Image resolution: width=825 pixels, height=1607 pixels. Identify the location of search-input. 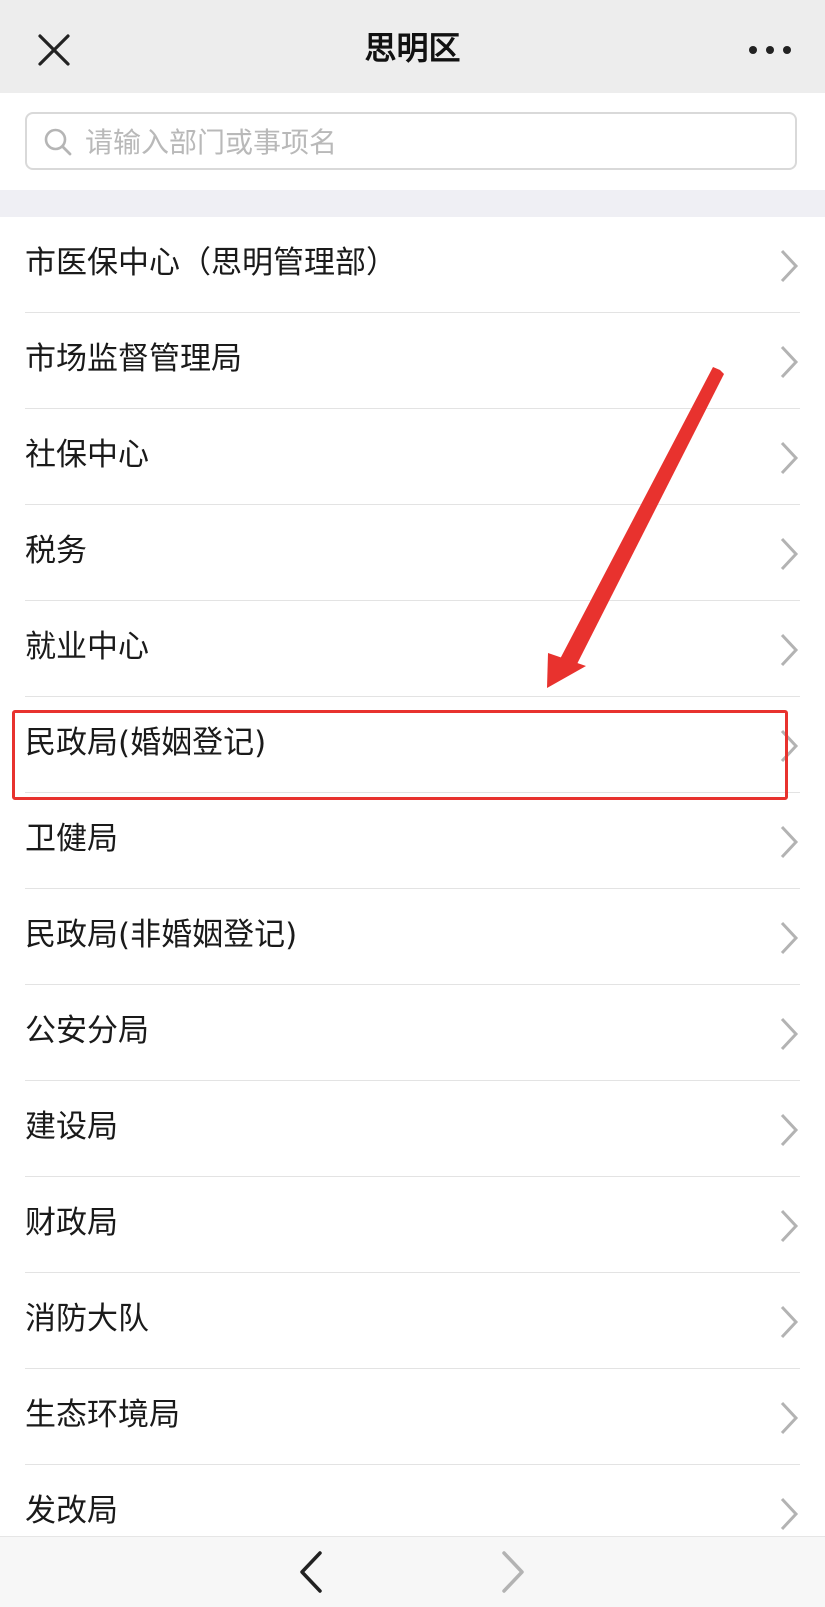
(435, 142).